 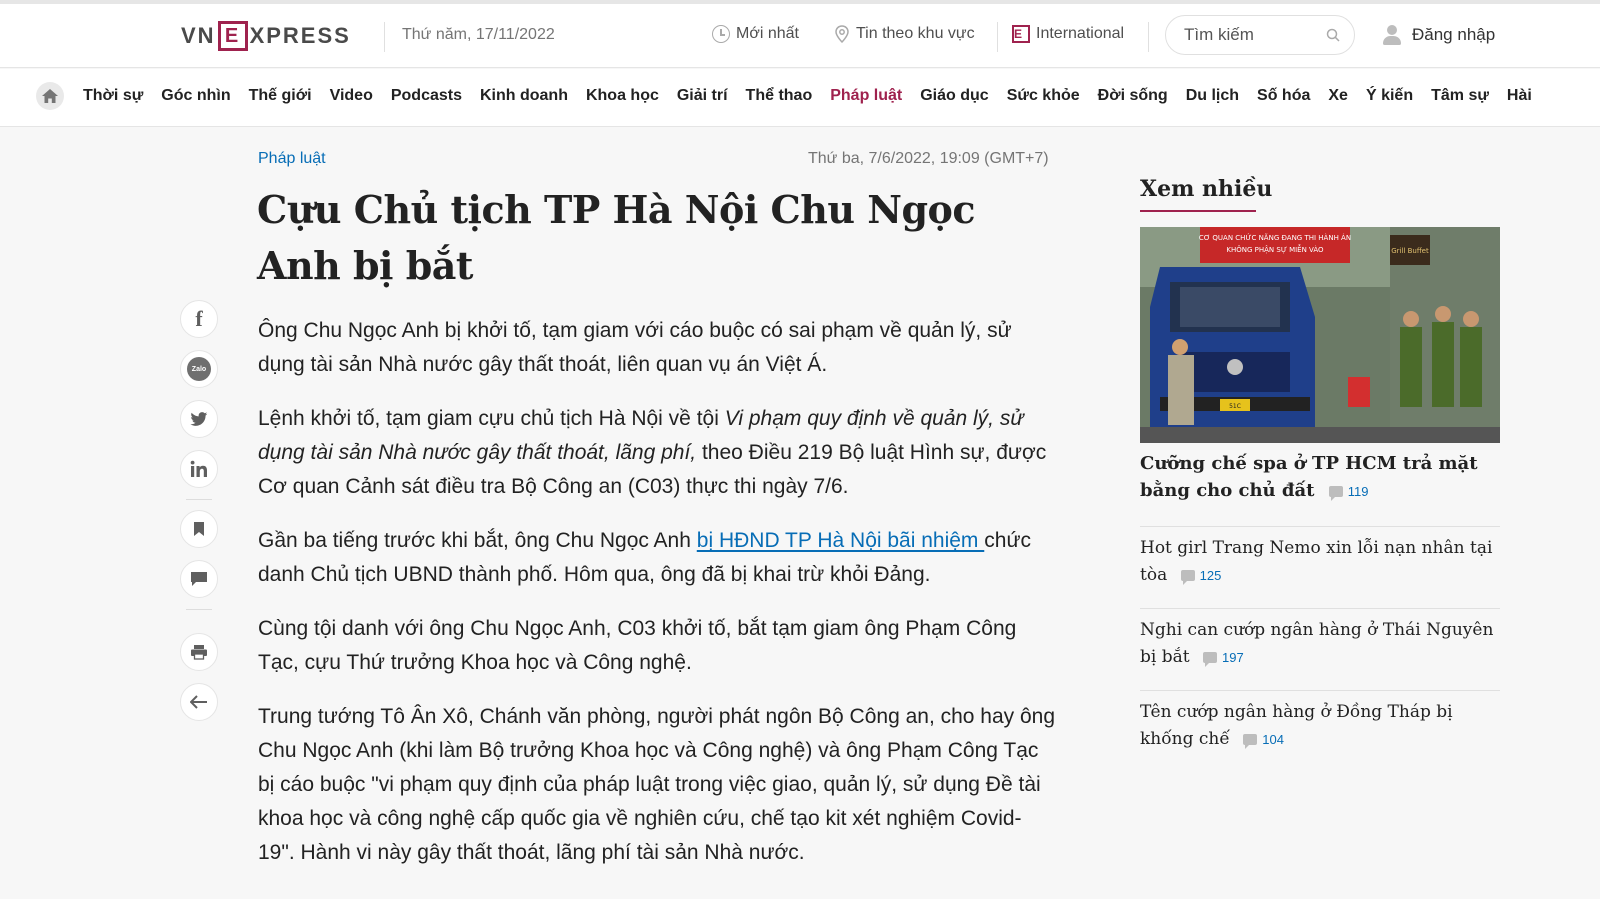 What do you see at coordinates (232, 36) in the screenshot?
I see `logo-box: E` at bounding box center [232, 36].